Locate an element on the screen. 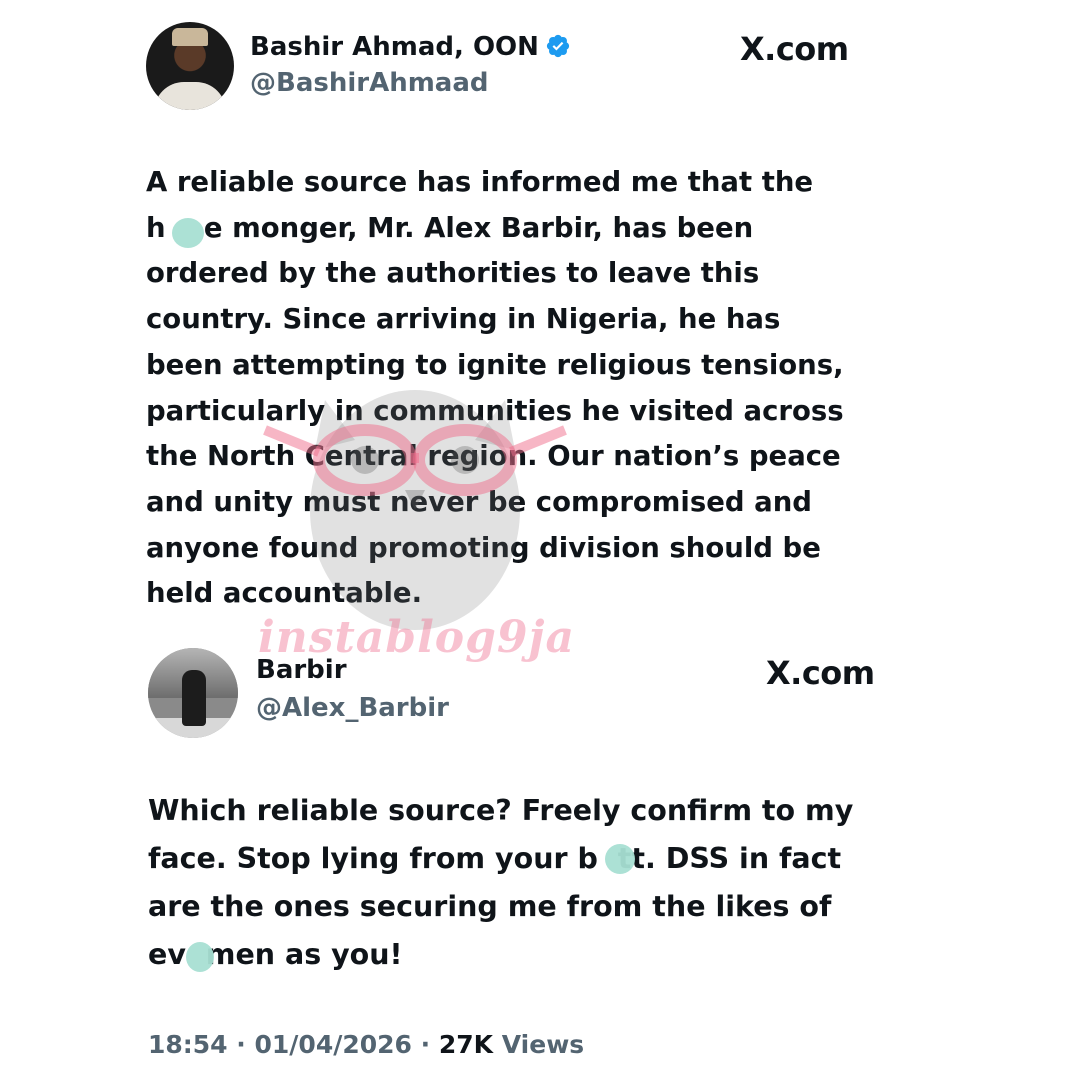  barbir-avatar is located at coordinates (193, 693).